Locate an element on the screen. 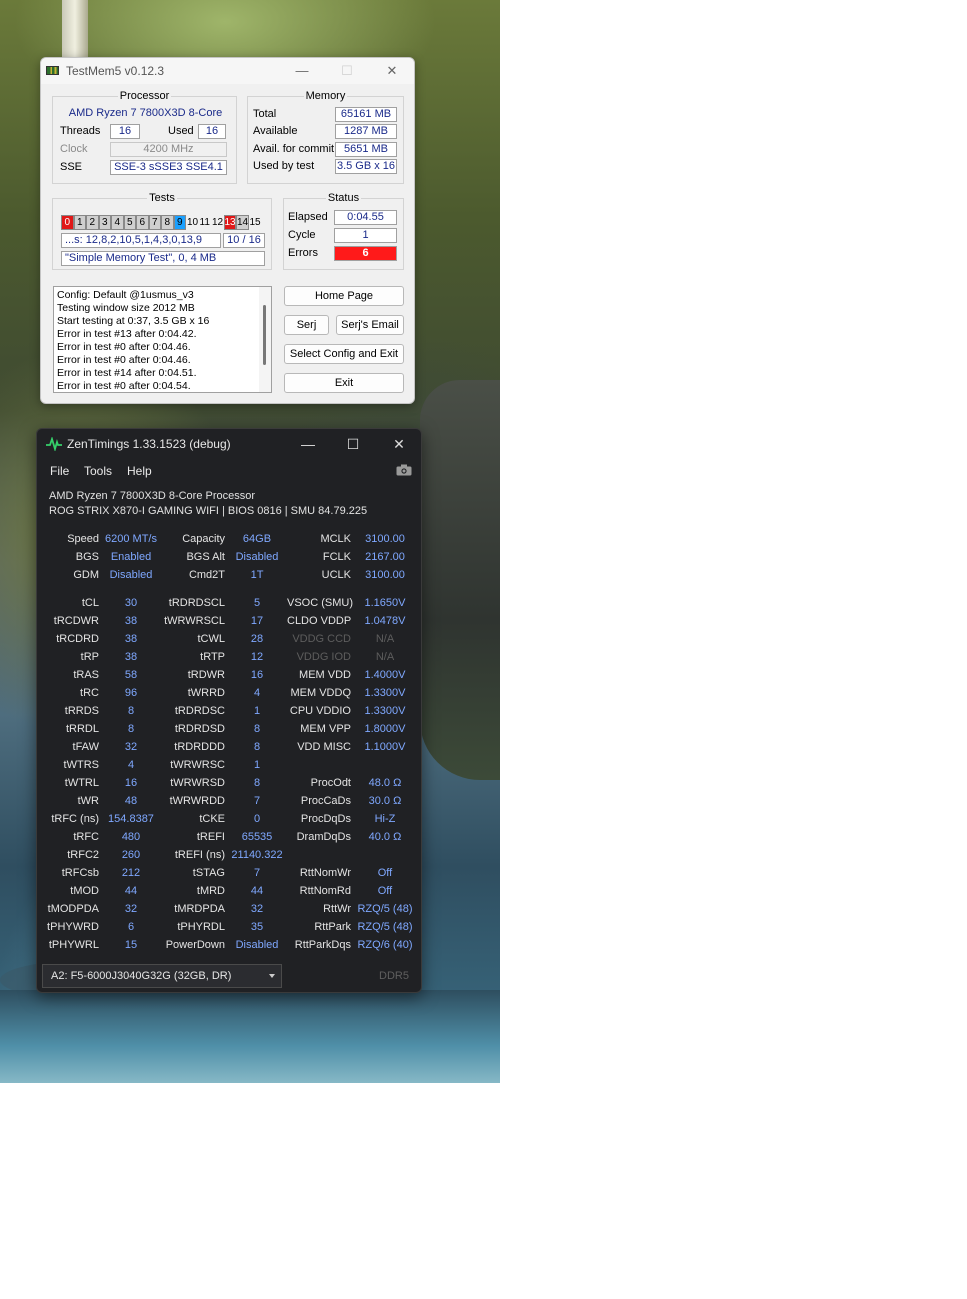  timing-label: FCLK is located at coordinates (336, 557).